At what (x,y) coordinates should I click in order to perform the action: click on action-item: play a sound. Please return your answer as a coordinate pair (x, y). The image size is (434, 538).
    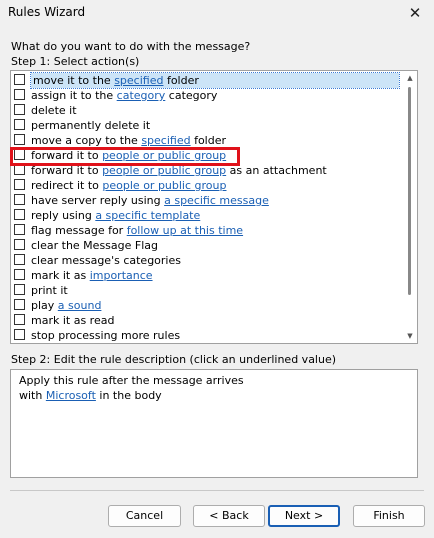
    Looking at the image, I should click on (208, 305).